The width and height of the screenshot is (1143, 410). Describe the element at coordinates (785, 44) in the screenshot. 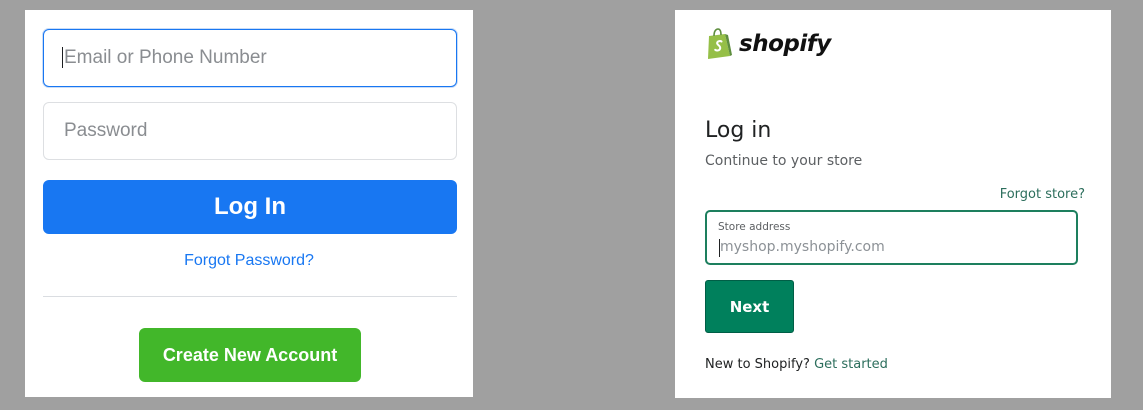

I see `shopify-logo-text: shopify` at that location.